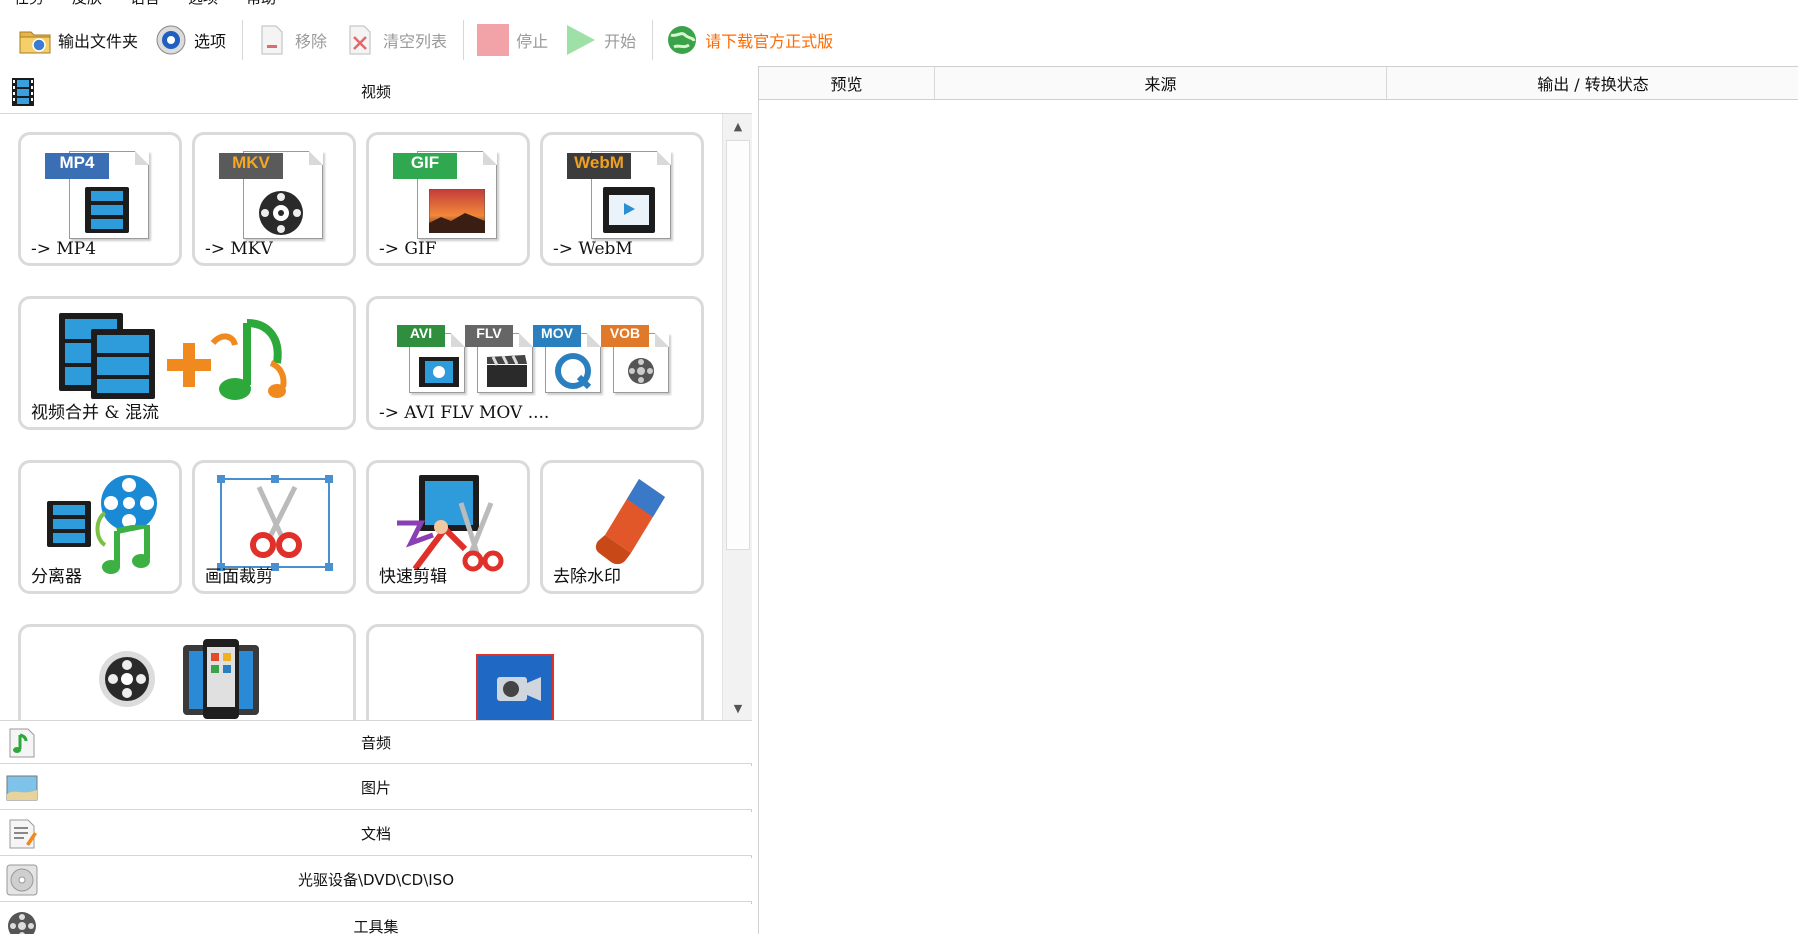 This screenshot has width=1798, height=934. I want to click on menu-bar: 任务 皮肤 语言 选项 帮助, so click(145, 4).